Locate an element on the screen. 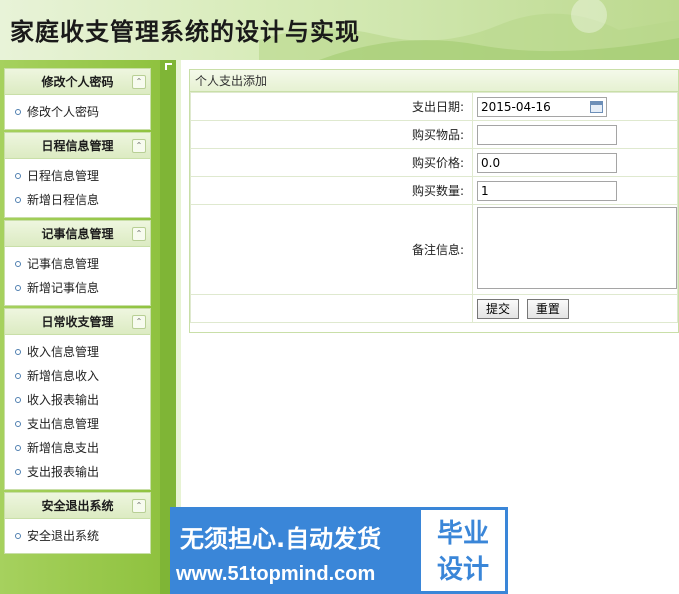  menu-group-schedule: 日程信息管理 ⌃ 日程信息管理 新增日程信息 is located at coordinates (77, 175).